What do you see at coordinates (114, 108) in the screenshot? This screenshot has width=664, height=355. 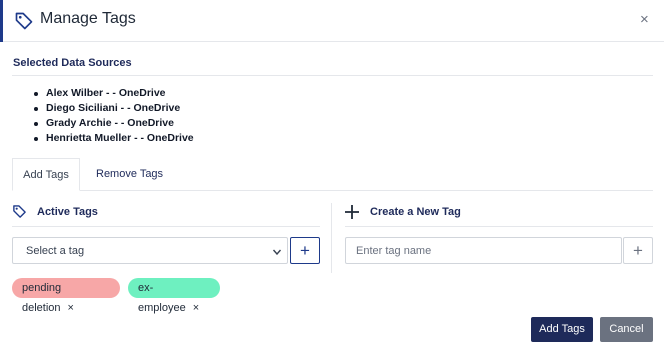 I see `source-item: Diego Siciliani - - OneDrive` at bounding box center [114, 108].